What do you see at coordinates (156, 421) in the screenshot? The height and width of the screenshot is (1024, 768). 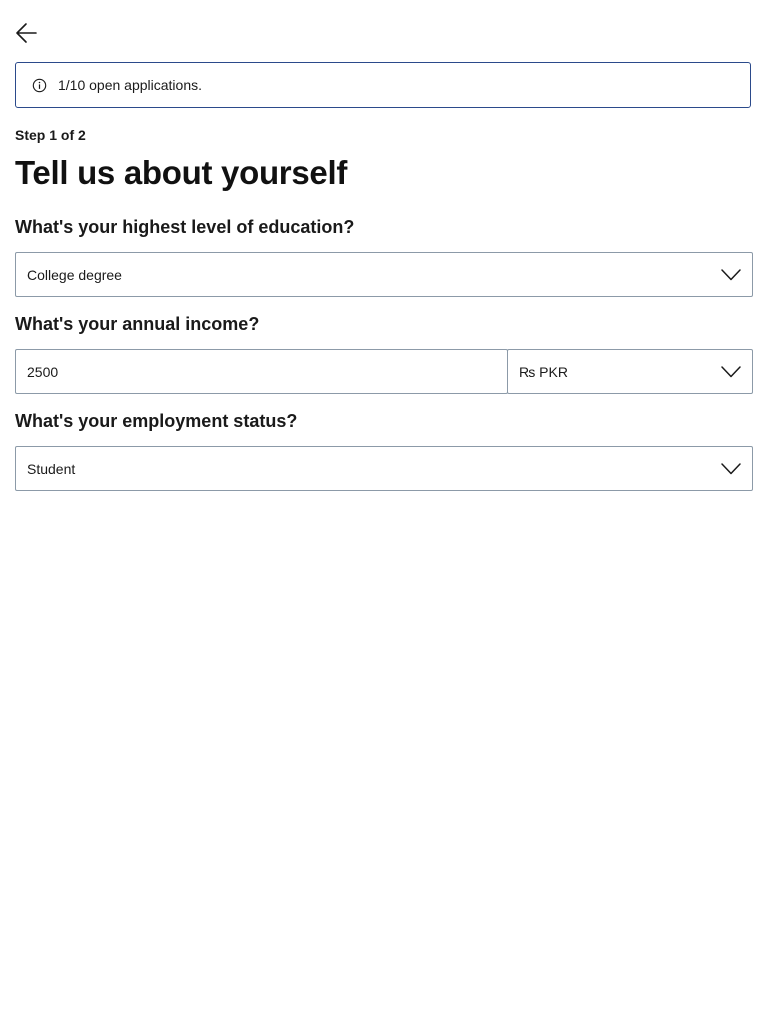 I see `employment-question-label: What's your employment status?` at bounding box center [156, 421].